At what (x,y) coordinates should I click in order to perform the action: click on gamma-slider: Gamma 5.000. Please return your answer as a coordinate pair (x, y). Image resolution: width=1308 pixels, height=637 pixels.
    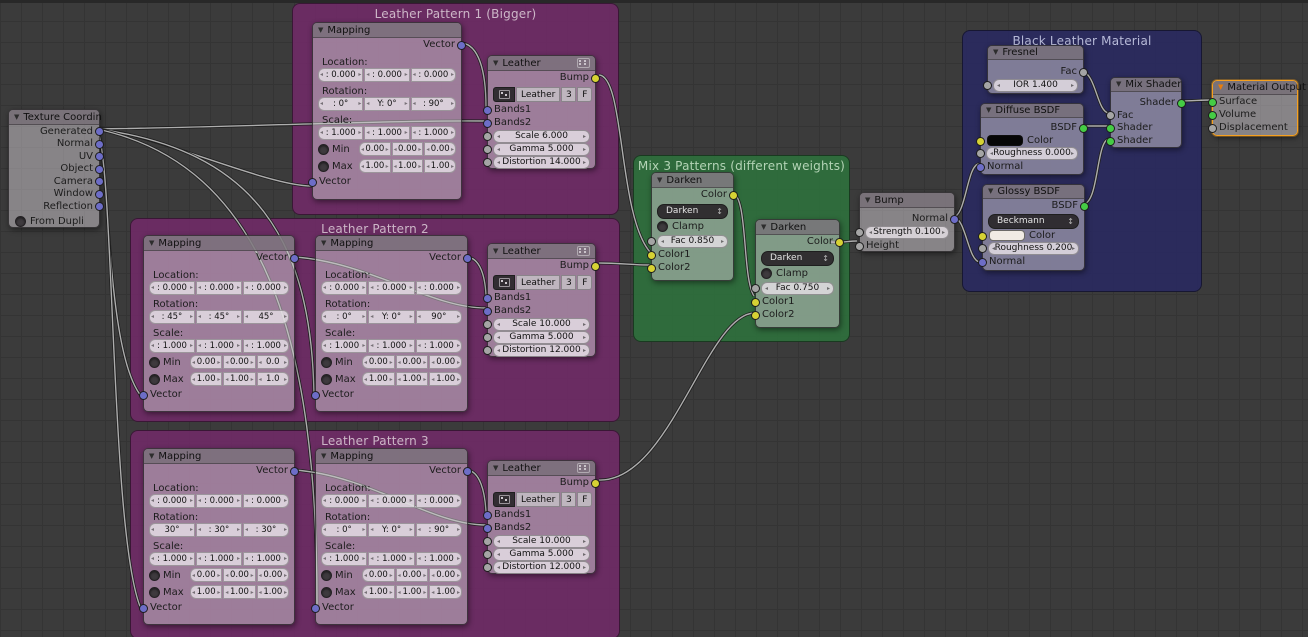
    Looking at the image, I should click on (541, 554).